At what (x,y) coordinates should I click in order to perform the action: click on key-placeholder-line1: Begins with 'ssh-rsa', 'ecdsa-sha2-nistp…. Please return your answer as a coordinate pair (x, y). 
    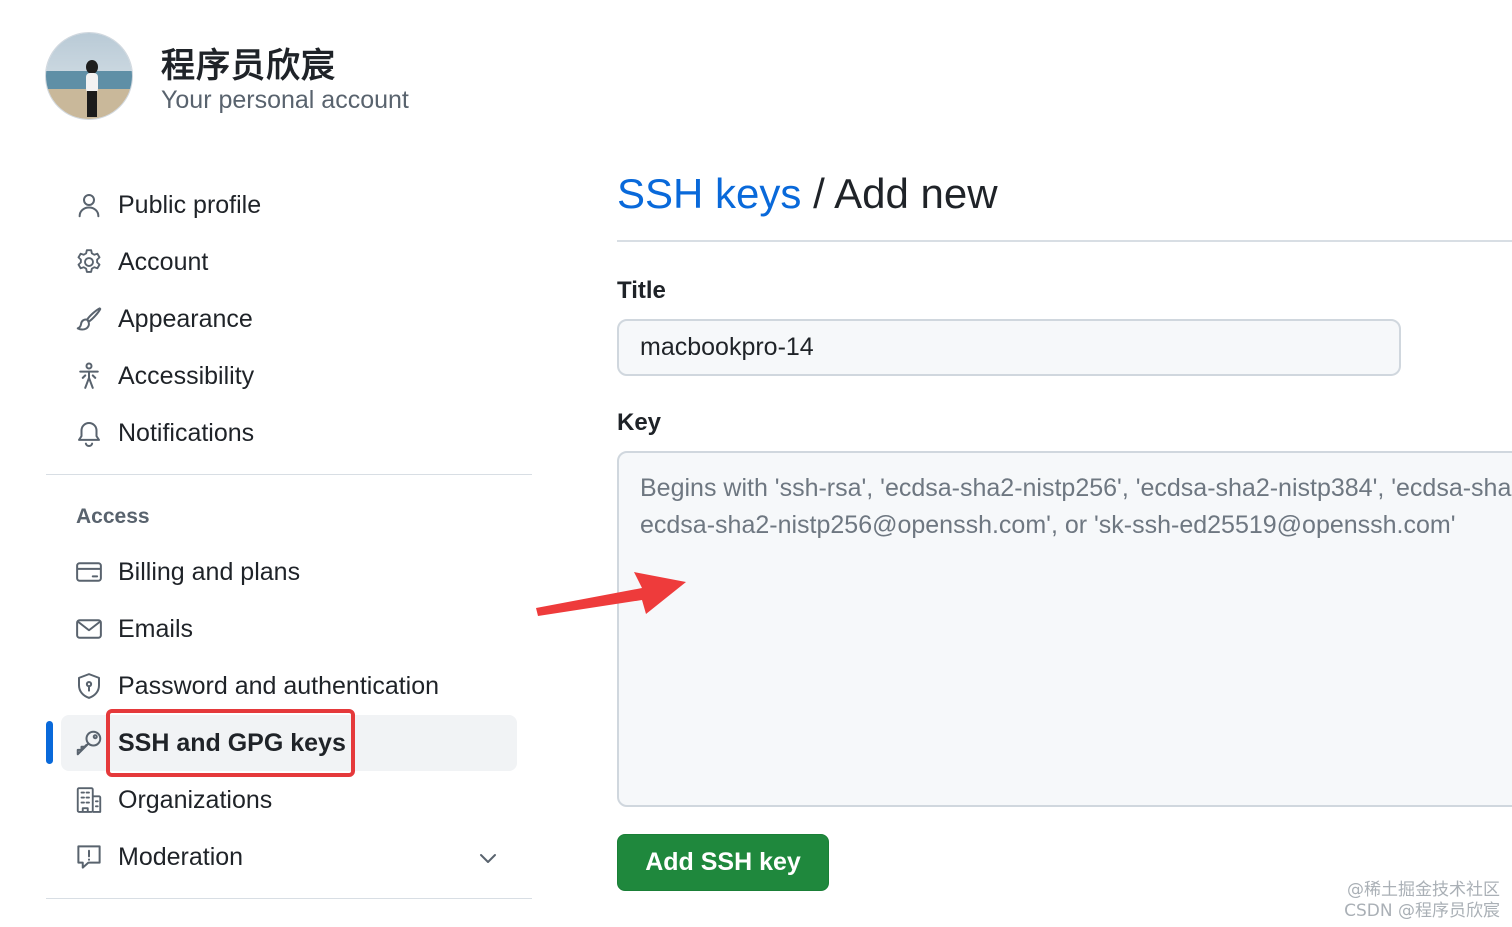
    Looking at the image, I should click on (1076, 488).